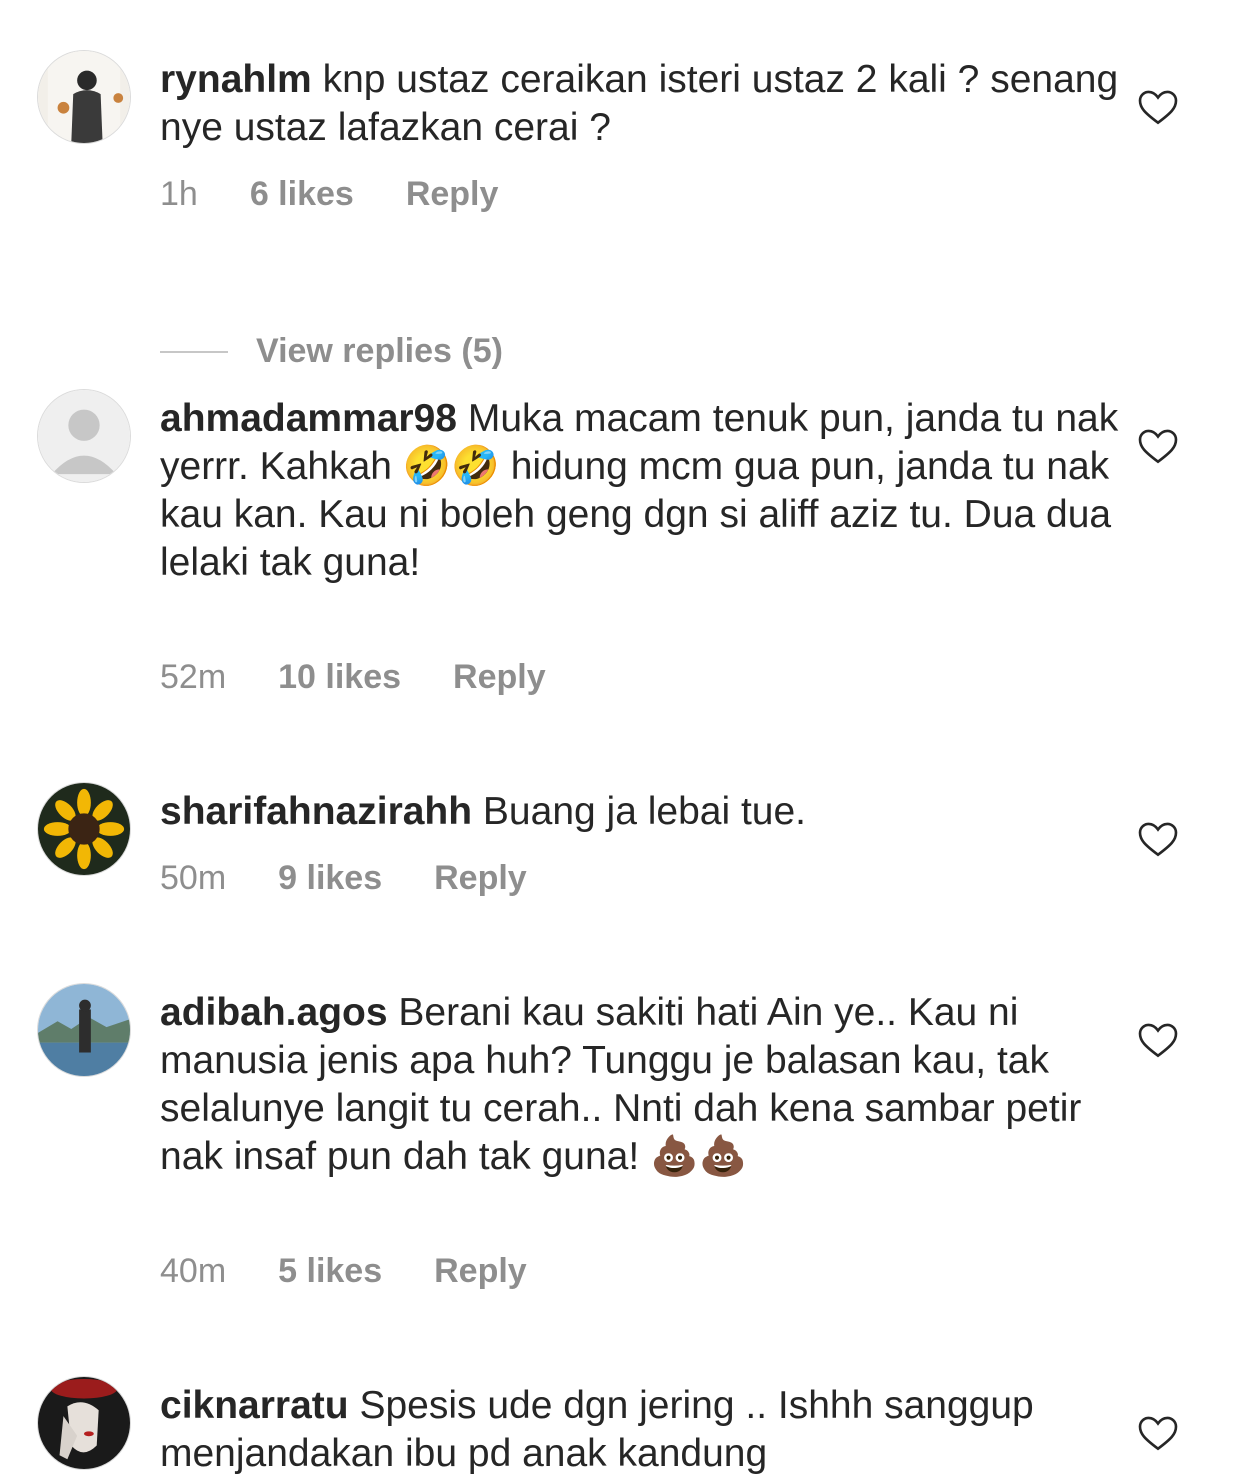 Image resolution: width=1242 pixels, height=1481 pixels. What do you see at coordinates (339, 677) in the screenshot?
I see `likes-count: 10 likes` at bounding box center [339, 677].